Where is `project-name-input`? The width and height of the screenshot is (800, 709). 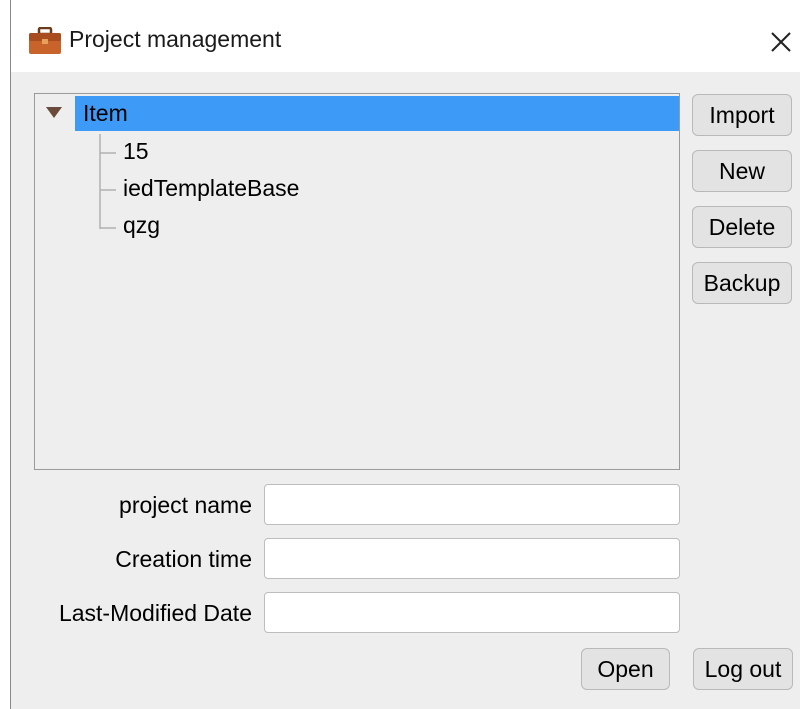 project-name-input is located at coordinates (472, 504).